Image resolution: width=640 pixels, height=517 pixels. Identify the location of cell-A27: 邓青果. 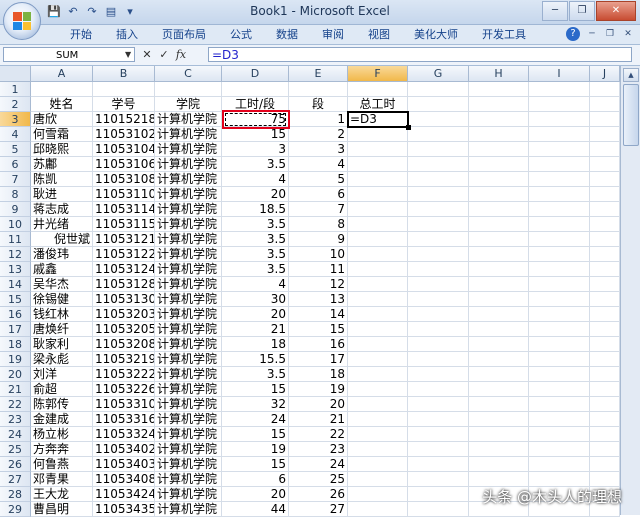
(62, 479).